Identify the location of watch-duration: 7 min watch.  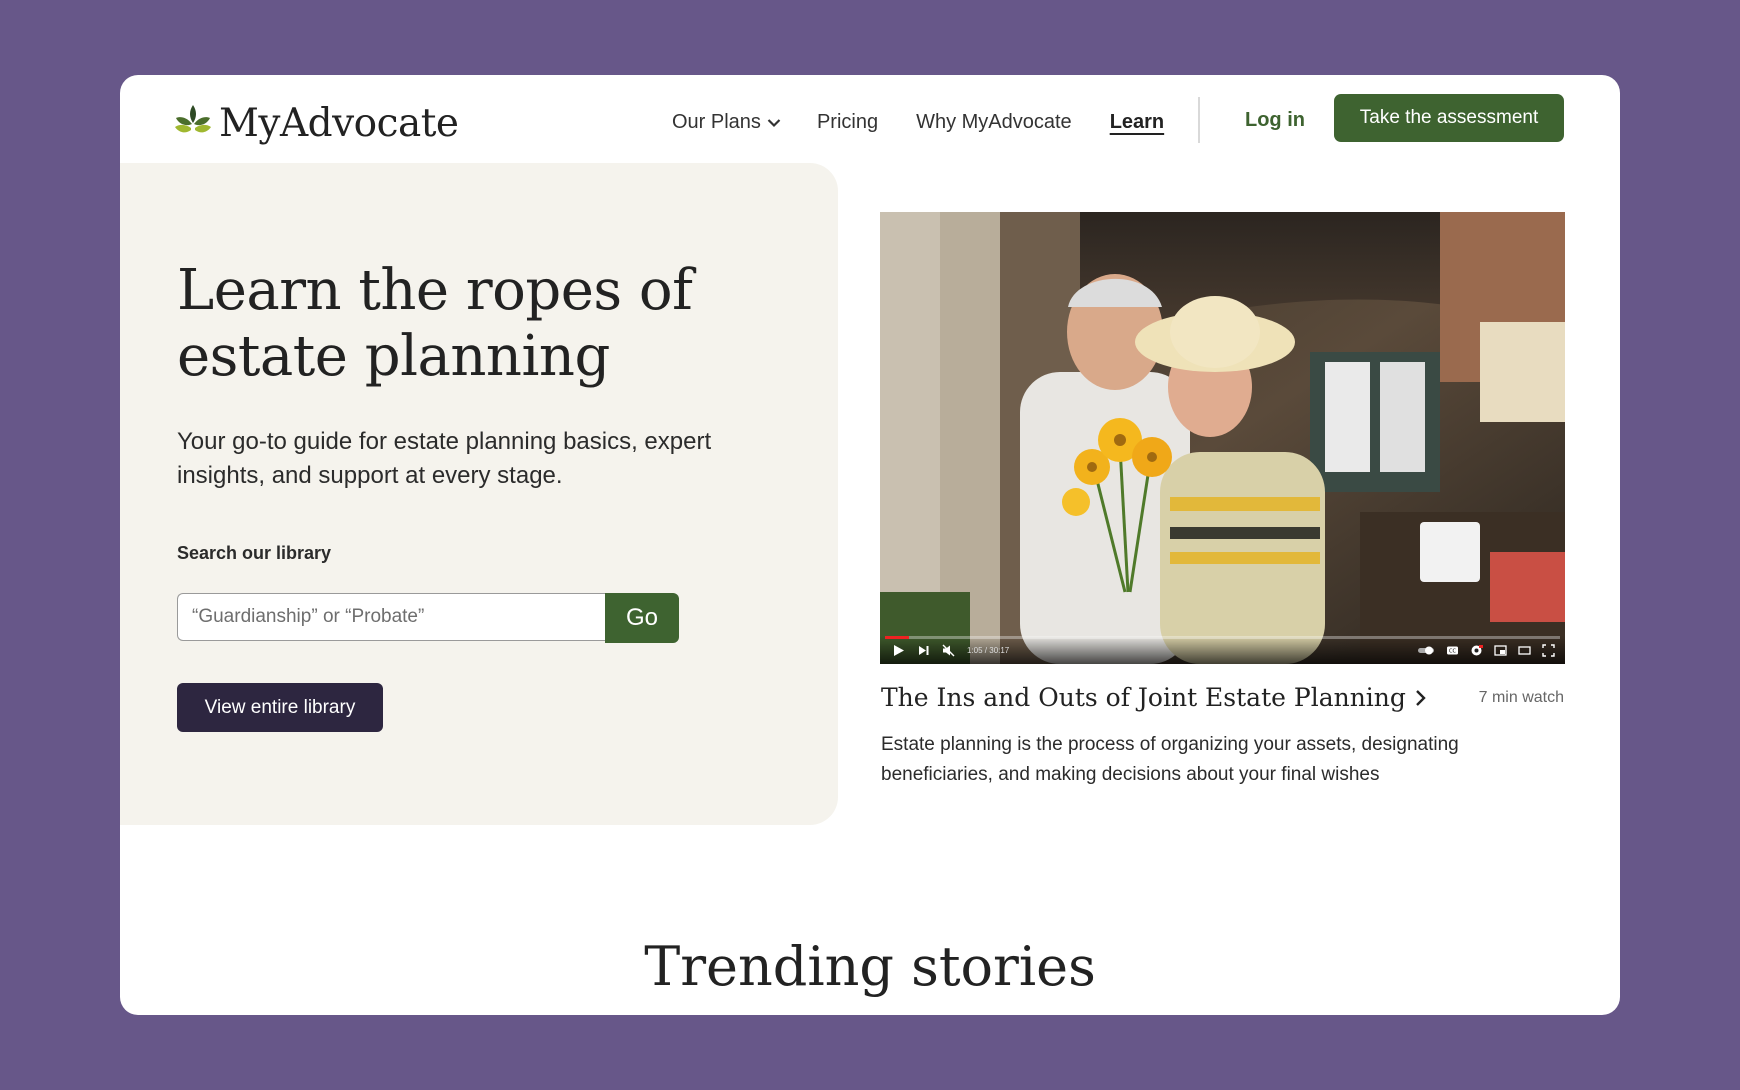
(1521, 697).